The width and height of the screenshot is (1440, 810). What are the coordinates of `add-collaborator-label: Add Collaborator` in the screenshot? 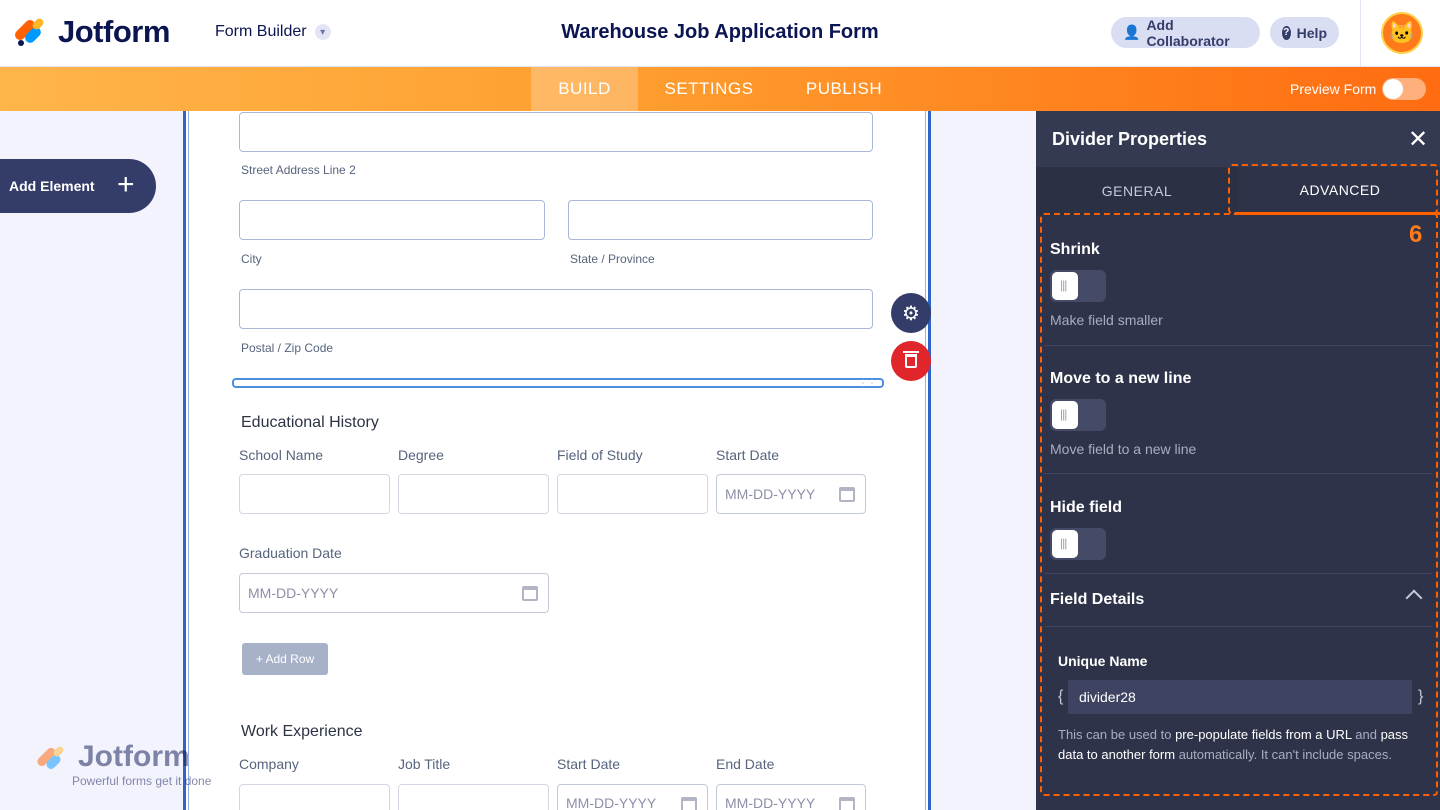 It's located at (1188, 32).